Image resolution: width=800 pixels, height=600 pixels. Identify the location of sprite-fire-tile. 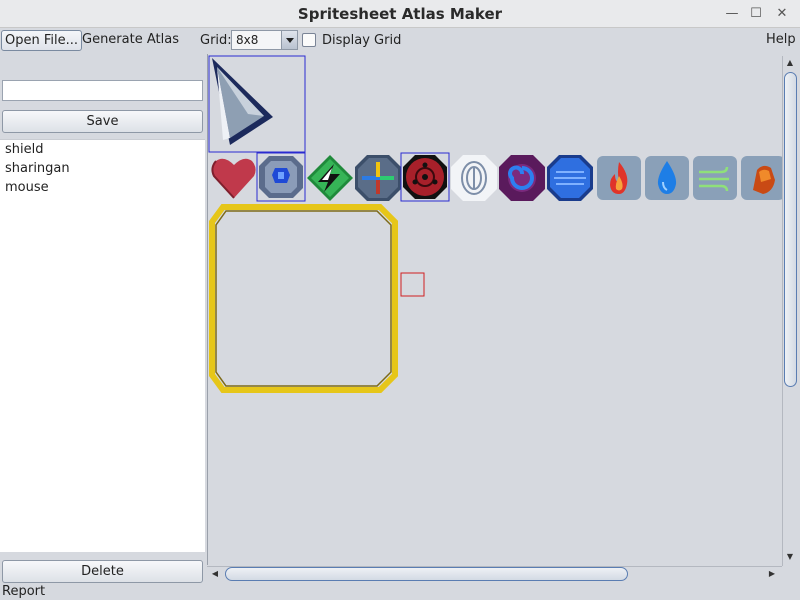
(619, 178).